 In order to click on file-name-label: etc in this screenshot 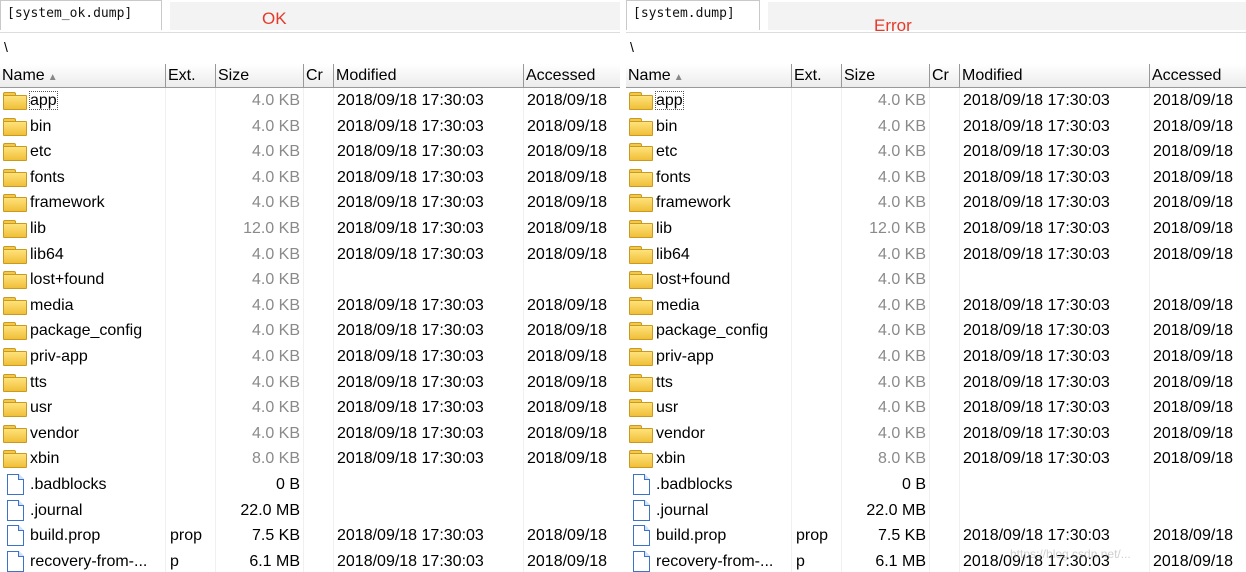, I will do `click(41, 152)`.